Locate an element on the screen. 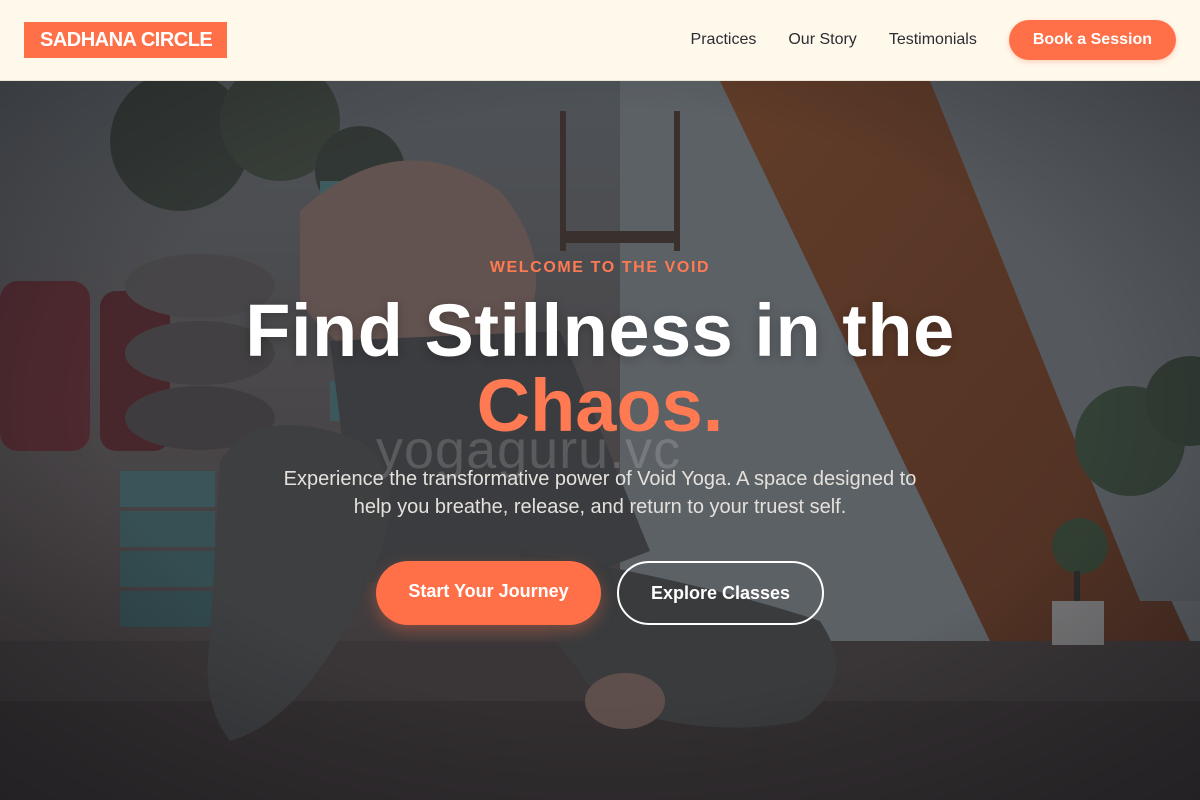 The image size is (1200, 800). brand-logo: SADHANA CIRCLE is located at coordinates (126, 40).